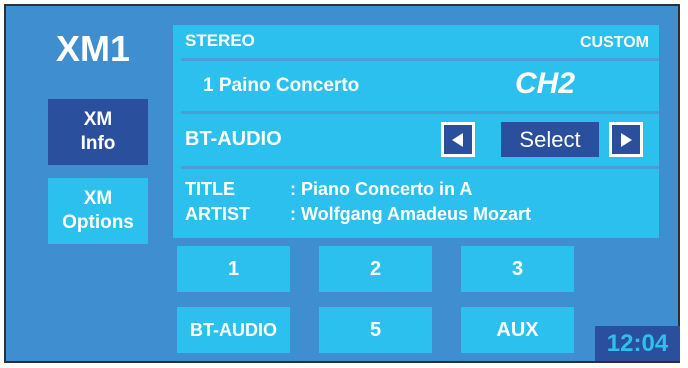  I want to click on artist-value: : Wolfgang Amadeus Mozart, so click(411, 214).